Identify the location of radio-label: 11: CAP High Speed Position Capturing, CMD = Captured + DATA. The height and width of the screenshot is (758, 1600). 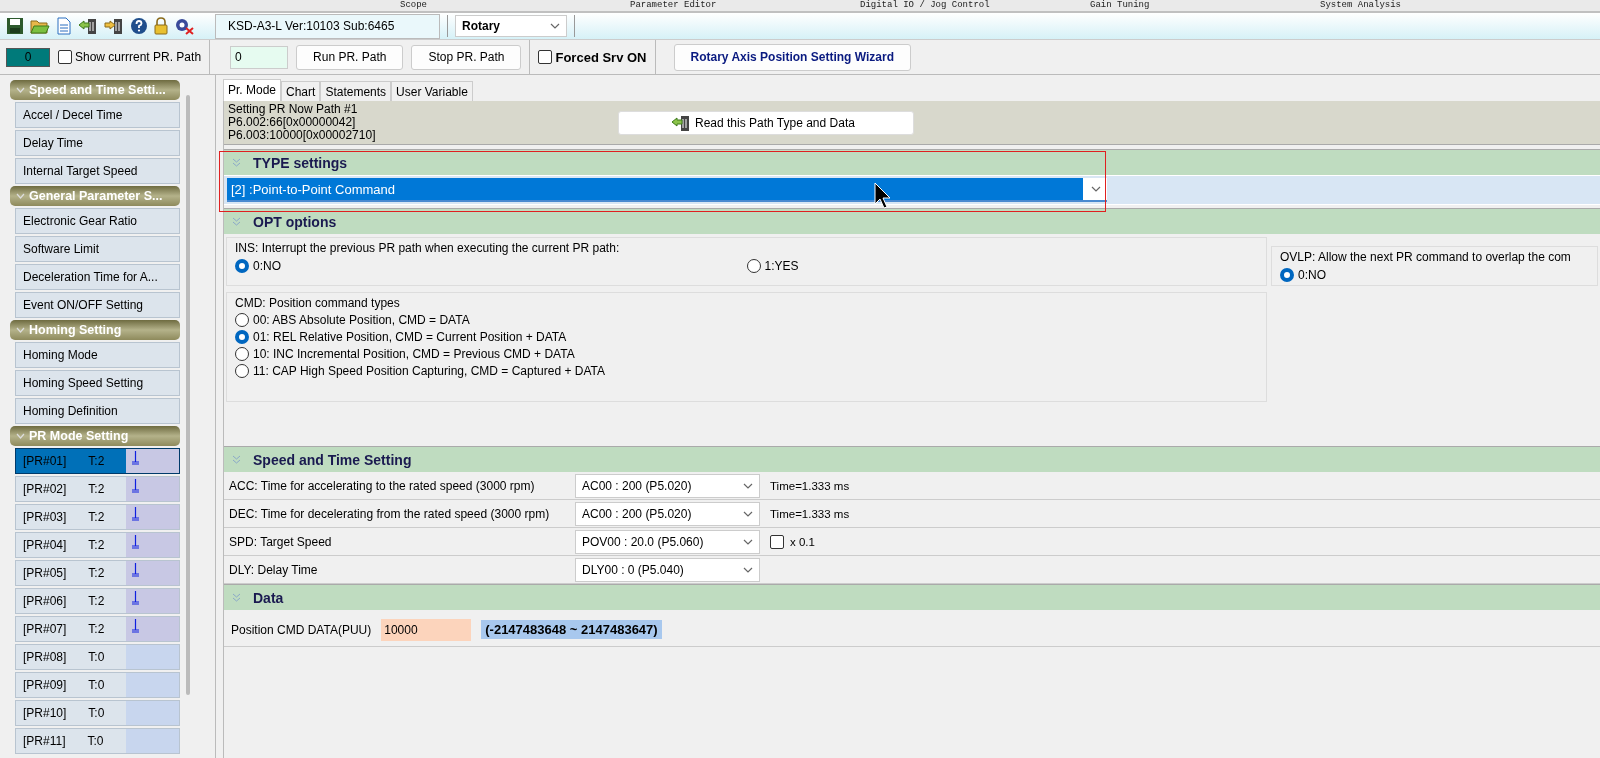
(429, 371).